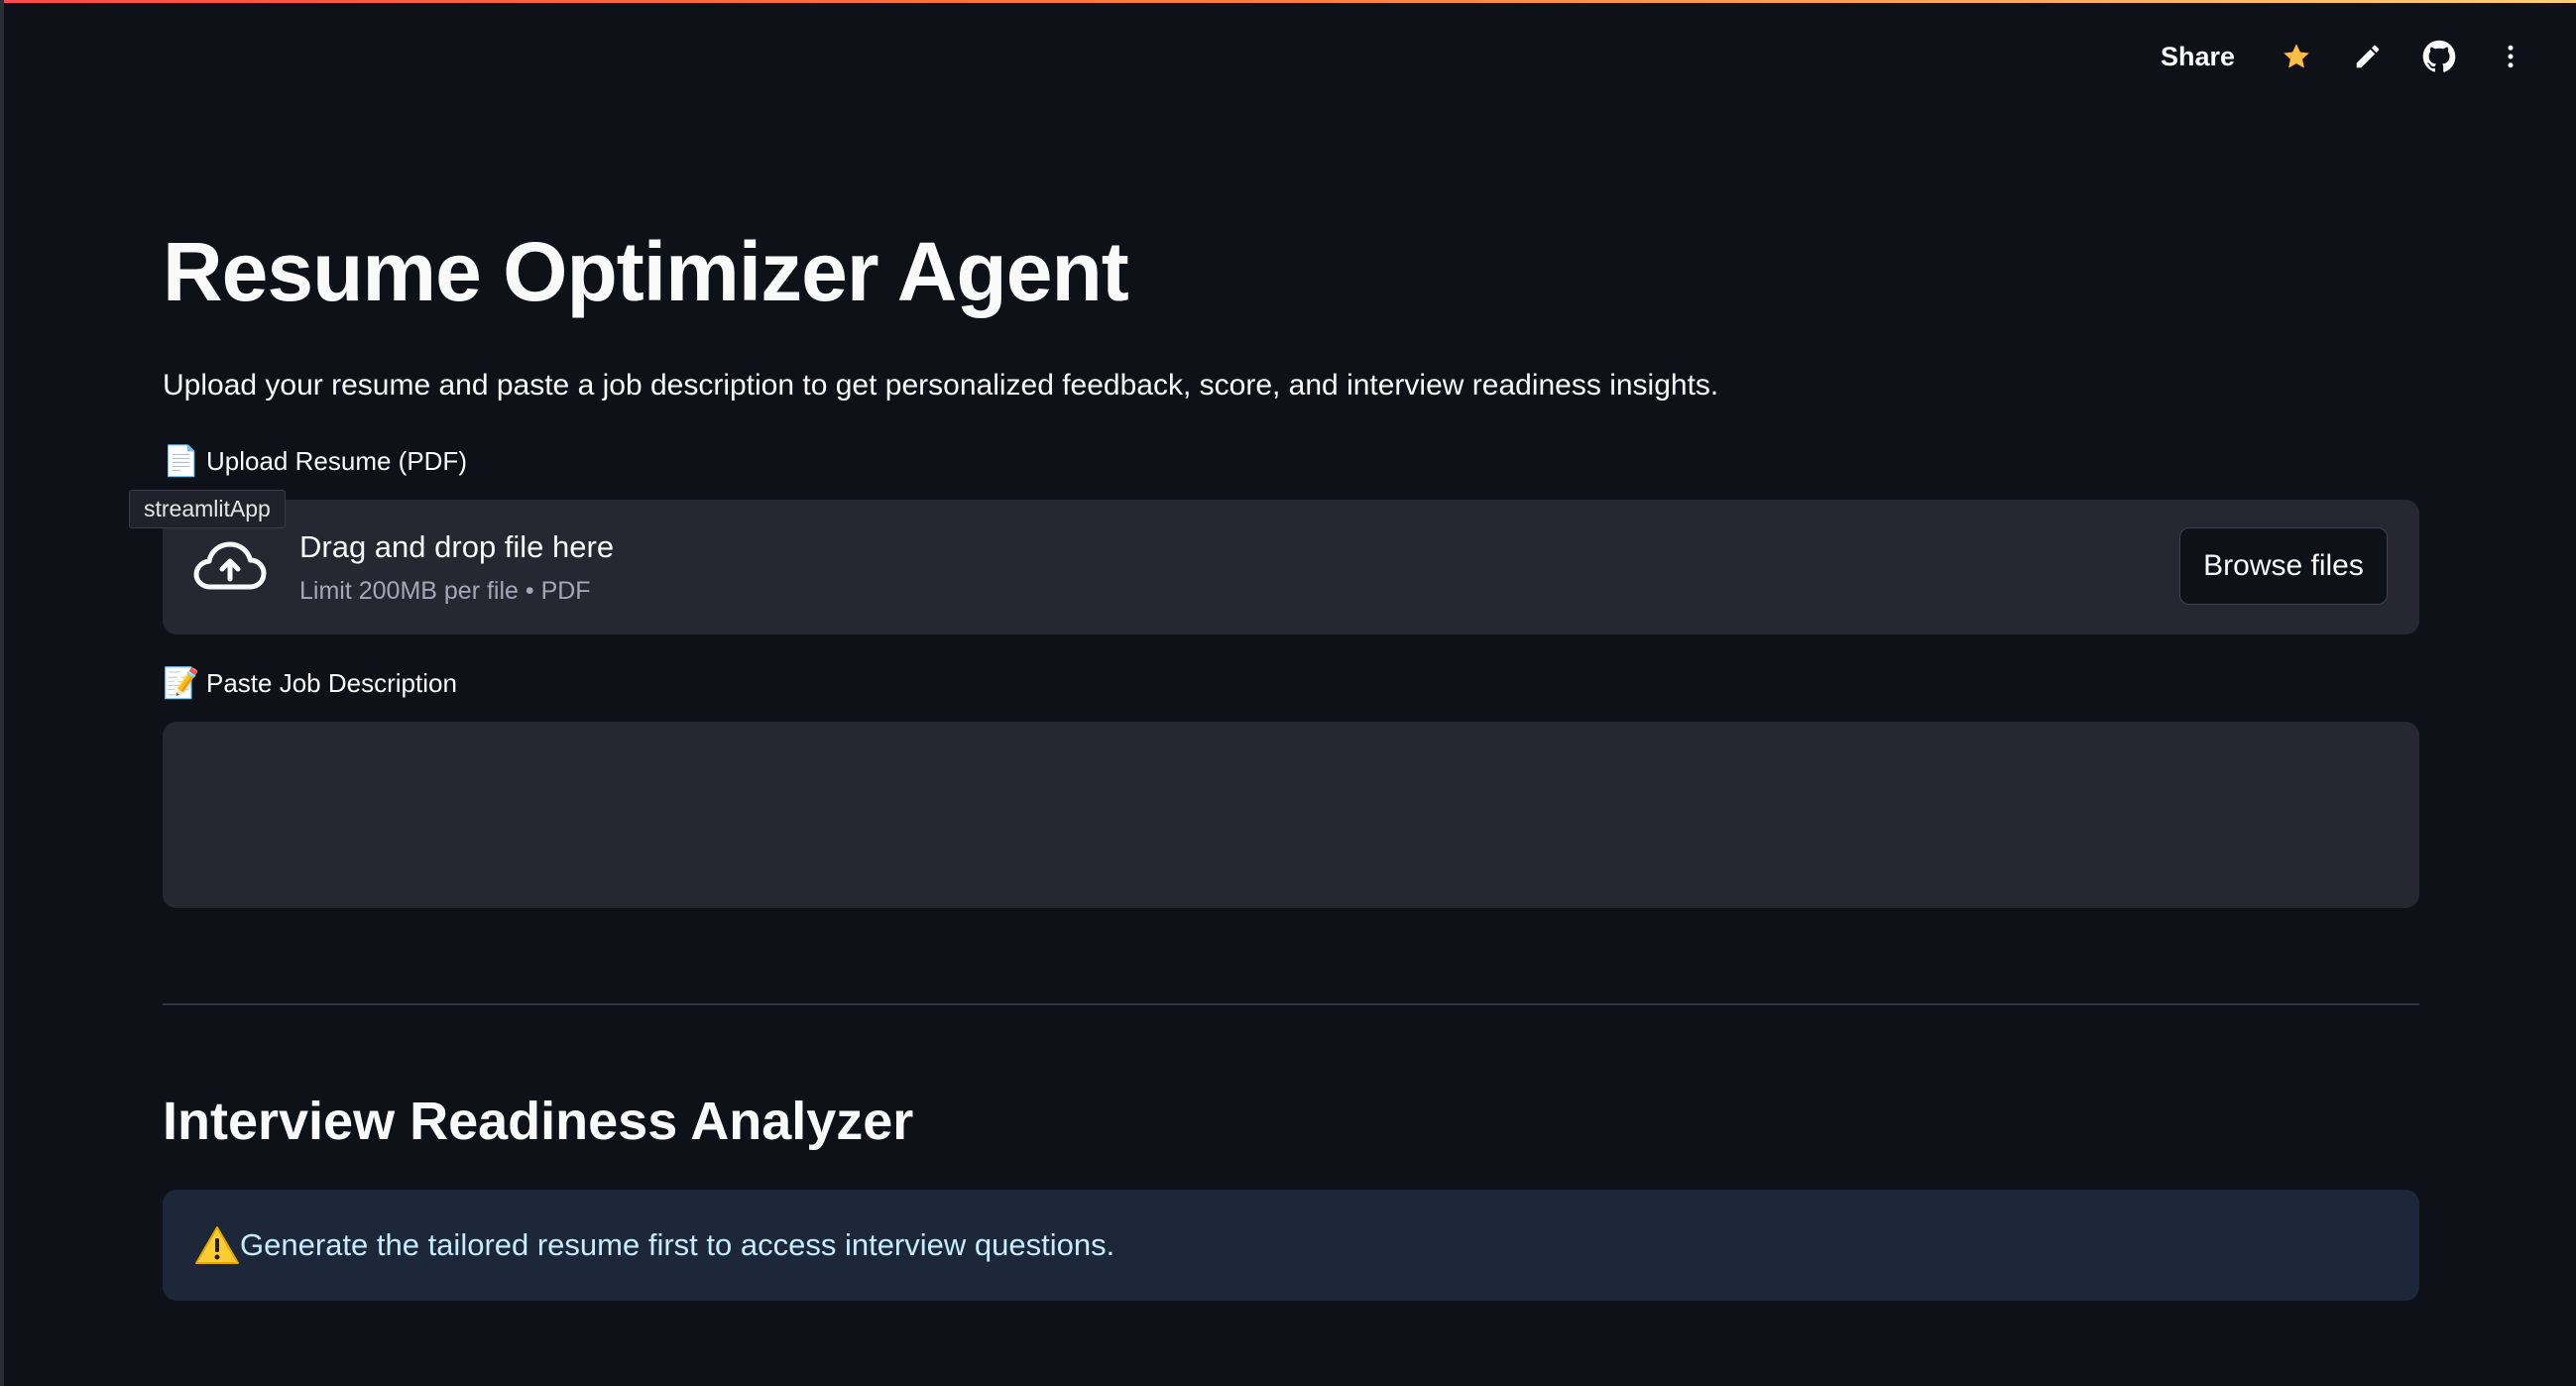 Image resolution: width=2576 pixels, height=1386 pixels. Describe the element at coordinates (538, 1121) in the screenshot. I see `section-title-interview: Interview Readiness Analyzer` at that location.